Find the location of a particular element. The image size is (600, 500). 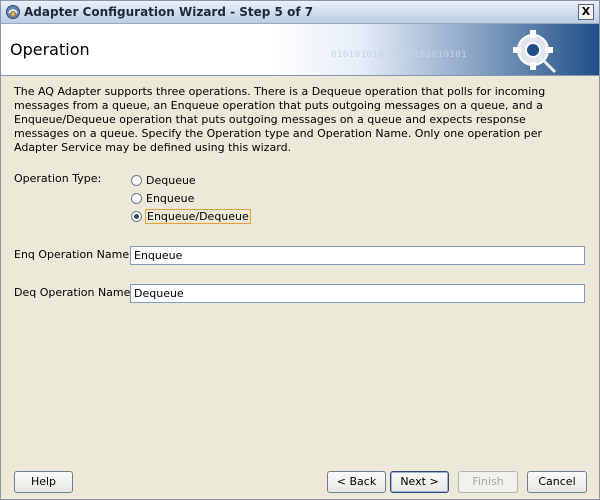

radio-dequeue: Dequeue is located at coordinates (163, 180).